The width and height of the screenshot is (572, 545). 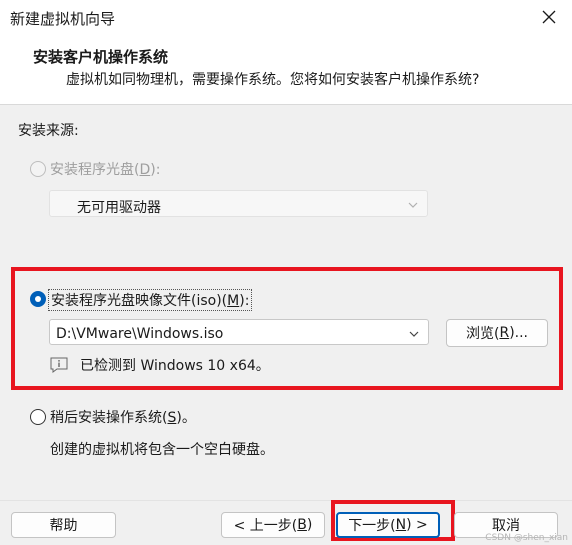 What do you see at coordinates (526, 538) in the screenshot?
I see `watermark: CSDN @shen_xian` at bounding box center [526, 538].